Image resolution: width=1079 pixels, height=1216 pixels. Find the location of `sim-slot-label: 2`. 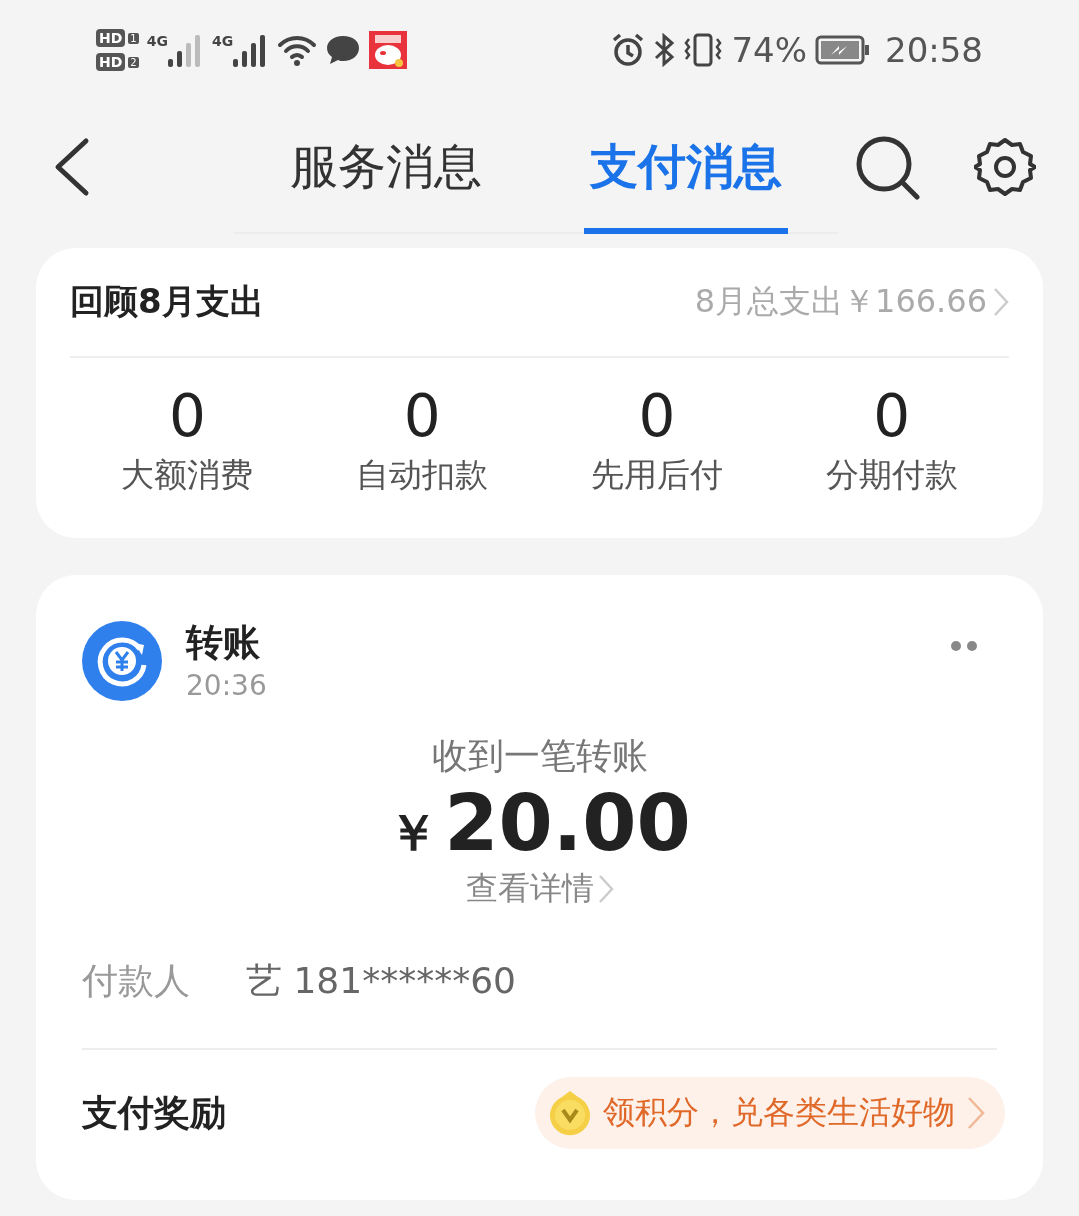

sim-slot-label: 2 is located at coordinates (133, 62).